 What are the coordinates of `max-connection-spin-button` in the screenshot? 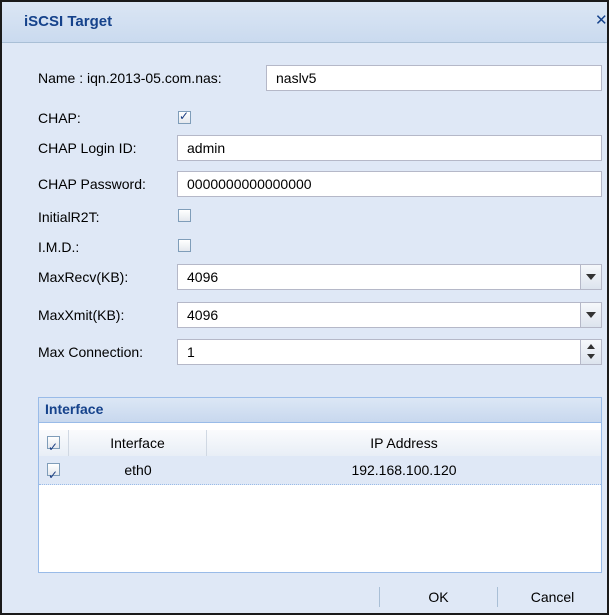 It's located at (590, 352).